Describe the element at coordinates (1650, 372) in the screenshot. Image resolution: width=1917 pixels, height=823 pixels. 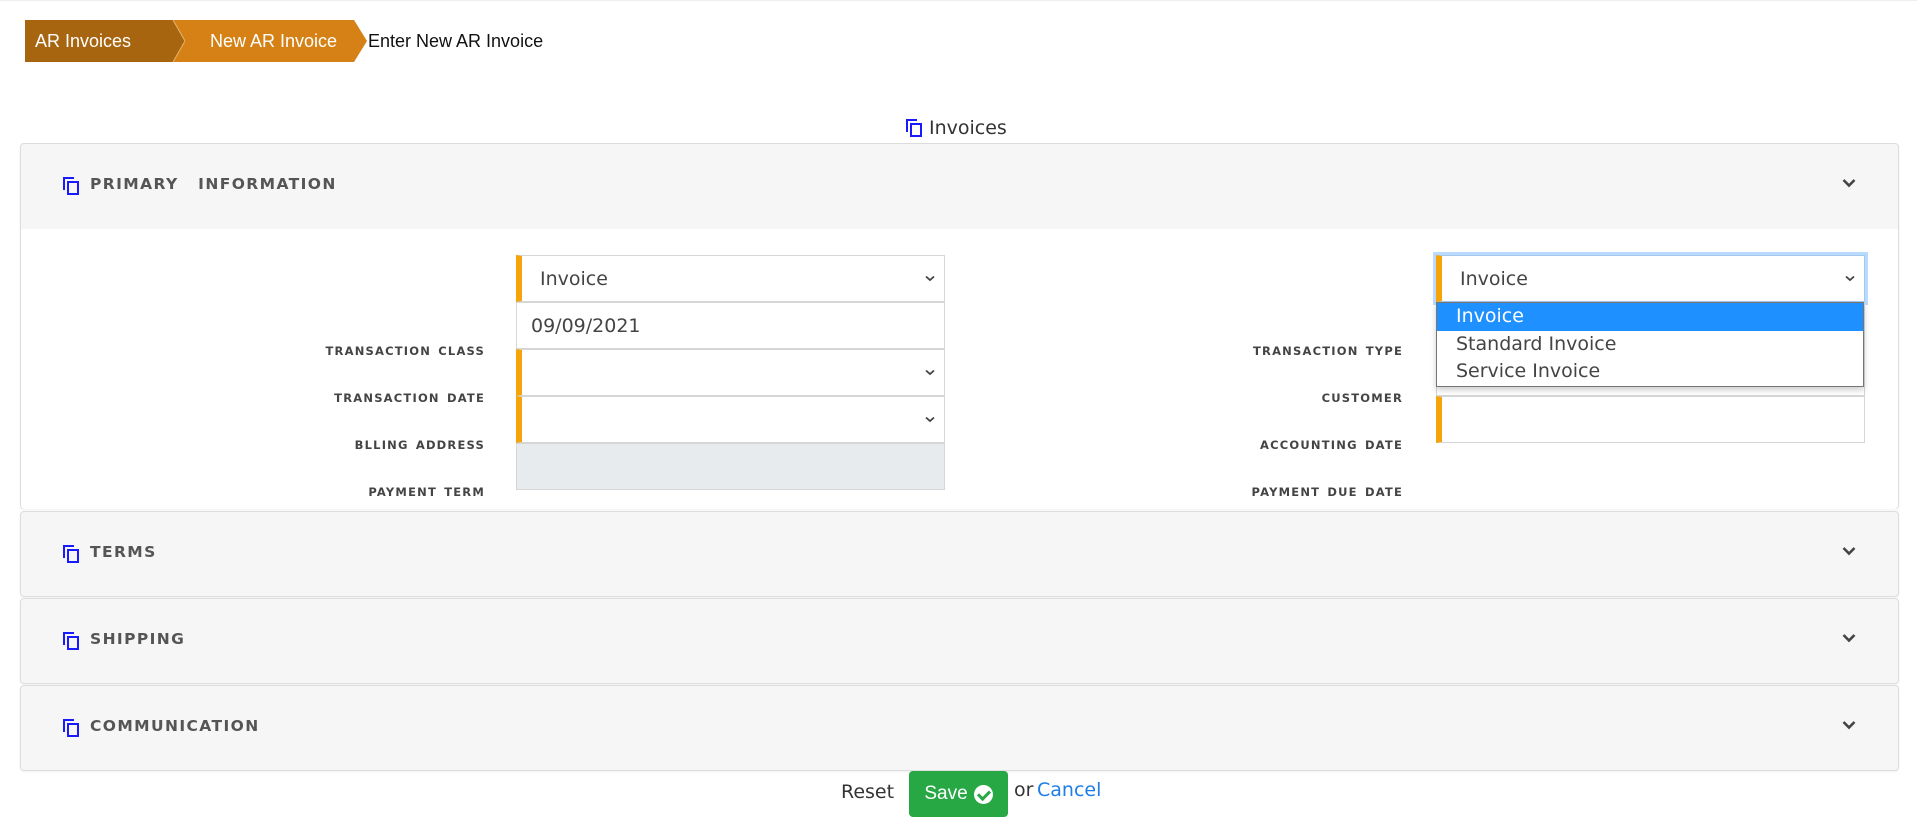
I see `transaction-type-option-service-invoice: Service Invoice` at that location.